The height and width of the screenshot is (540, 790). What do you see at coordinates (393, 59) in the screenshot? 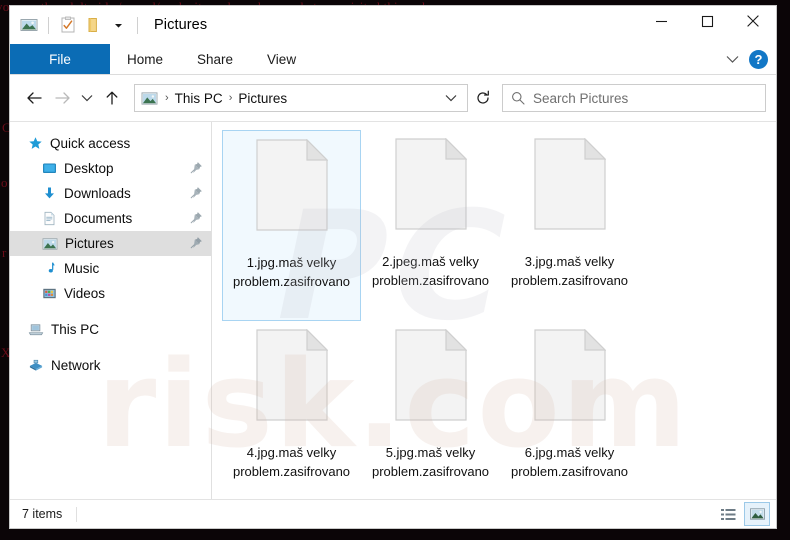
I see `ribbon-tabs: File Home Share View ?` at bounding box center [393, 59].